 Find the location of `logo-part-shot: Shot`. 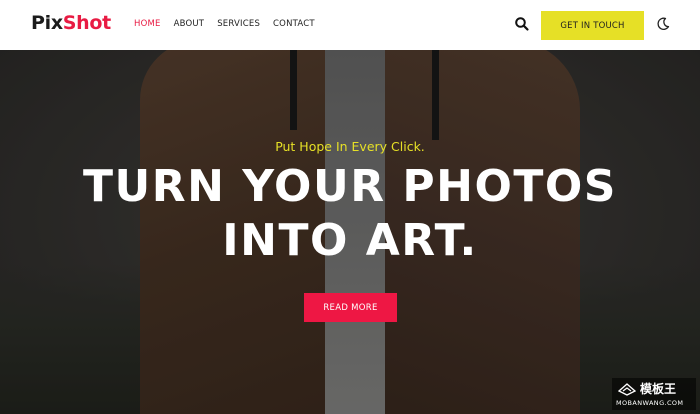

logo-part-shot: Shot is located at coordinates (86, 23).